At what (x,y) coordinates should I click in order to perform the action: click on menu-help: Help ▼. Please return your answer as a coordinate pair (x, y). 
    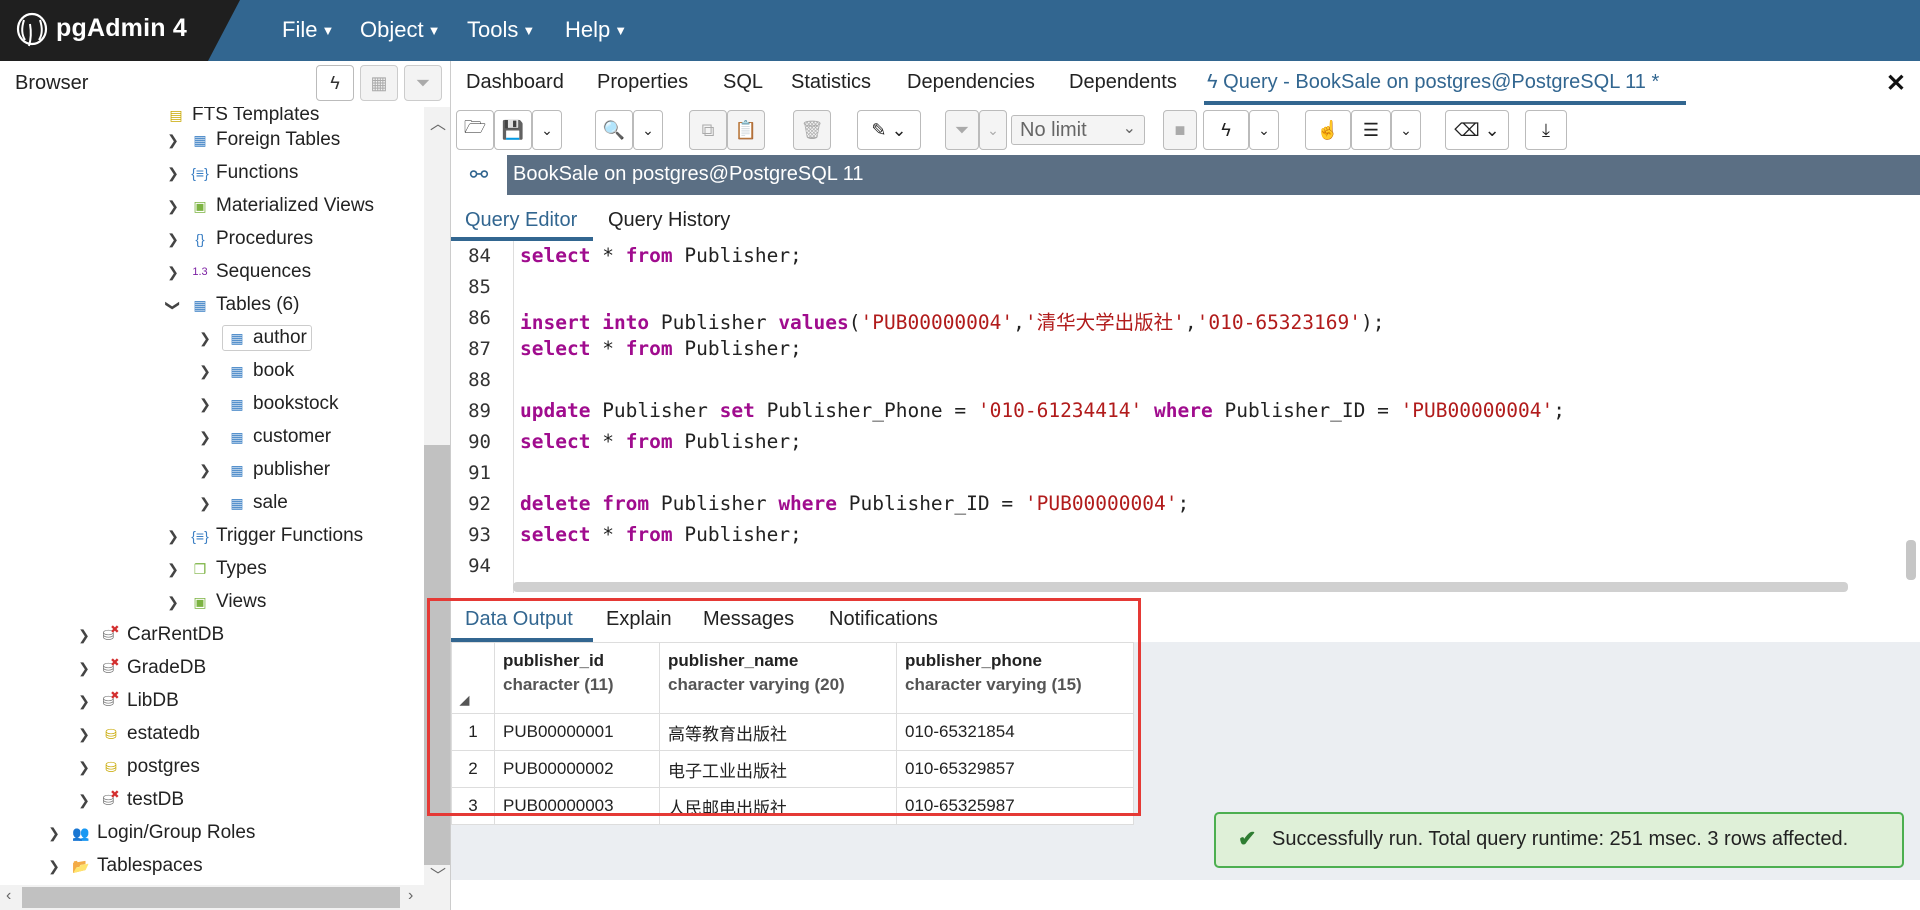
    Looking at the image, I should click on (596, 30).